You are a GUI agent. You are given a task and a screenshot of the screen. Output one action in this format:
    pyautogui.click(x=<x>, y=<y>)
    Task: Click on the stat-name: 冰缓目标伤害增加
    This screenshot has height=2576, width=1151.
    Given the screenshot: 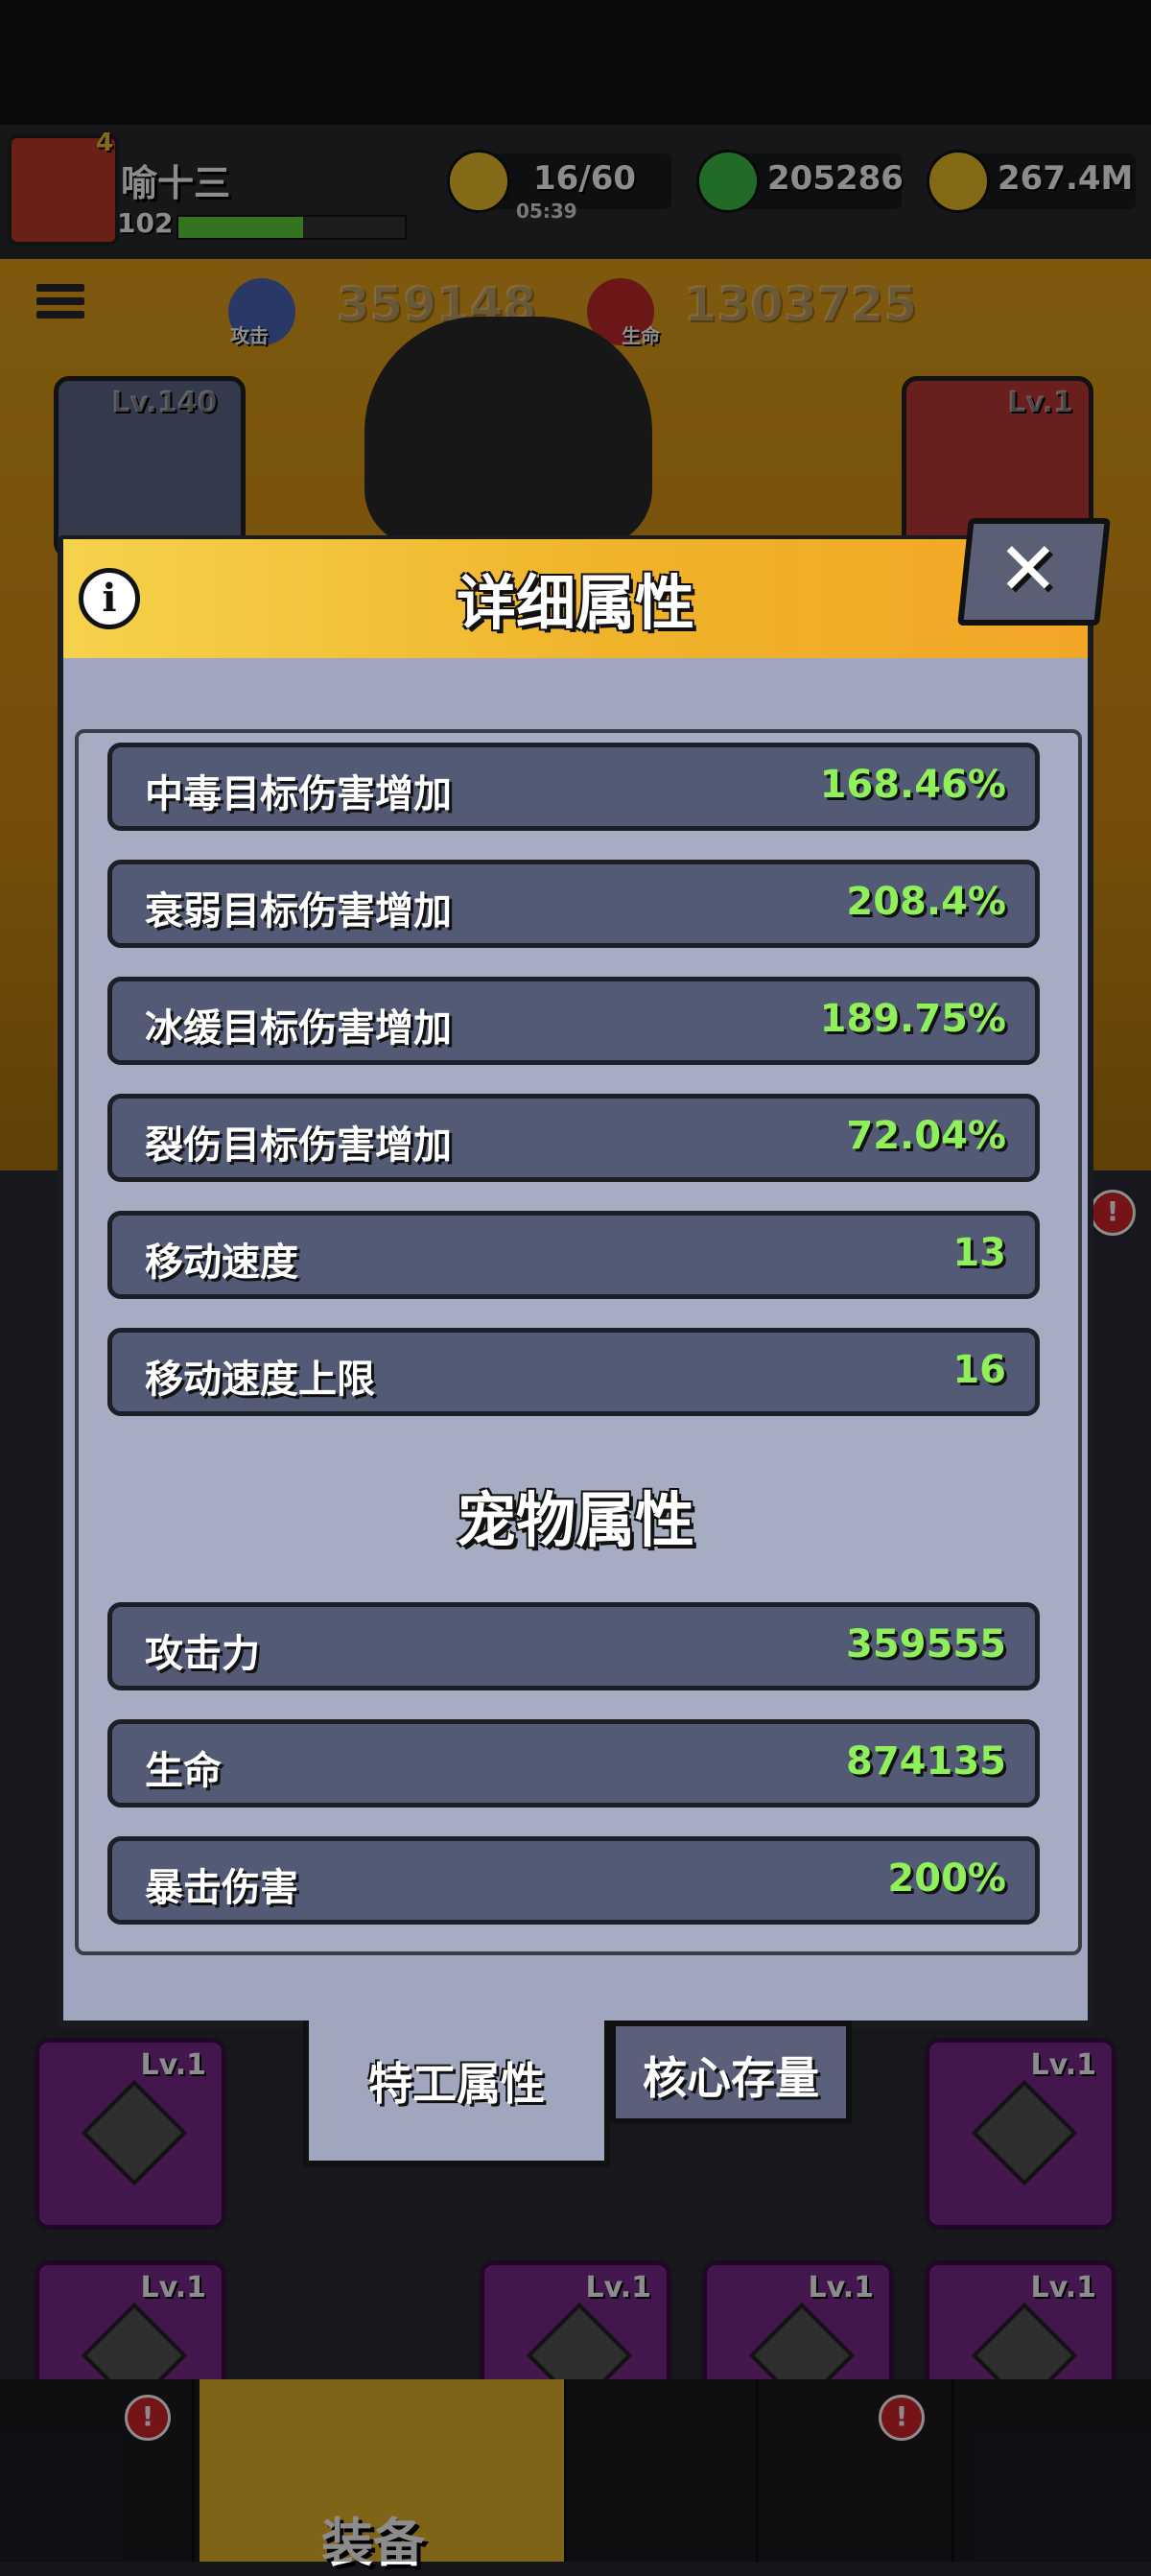 What is the action you would take?
    pyautogui.click(x=298, y=1028)
    